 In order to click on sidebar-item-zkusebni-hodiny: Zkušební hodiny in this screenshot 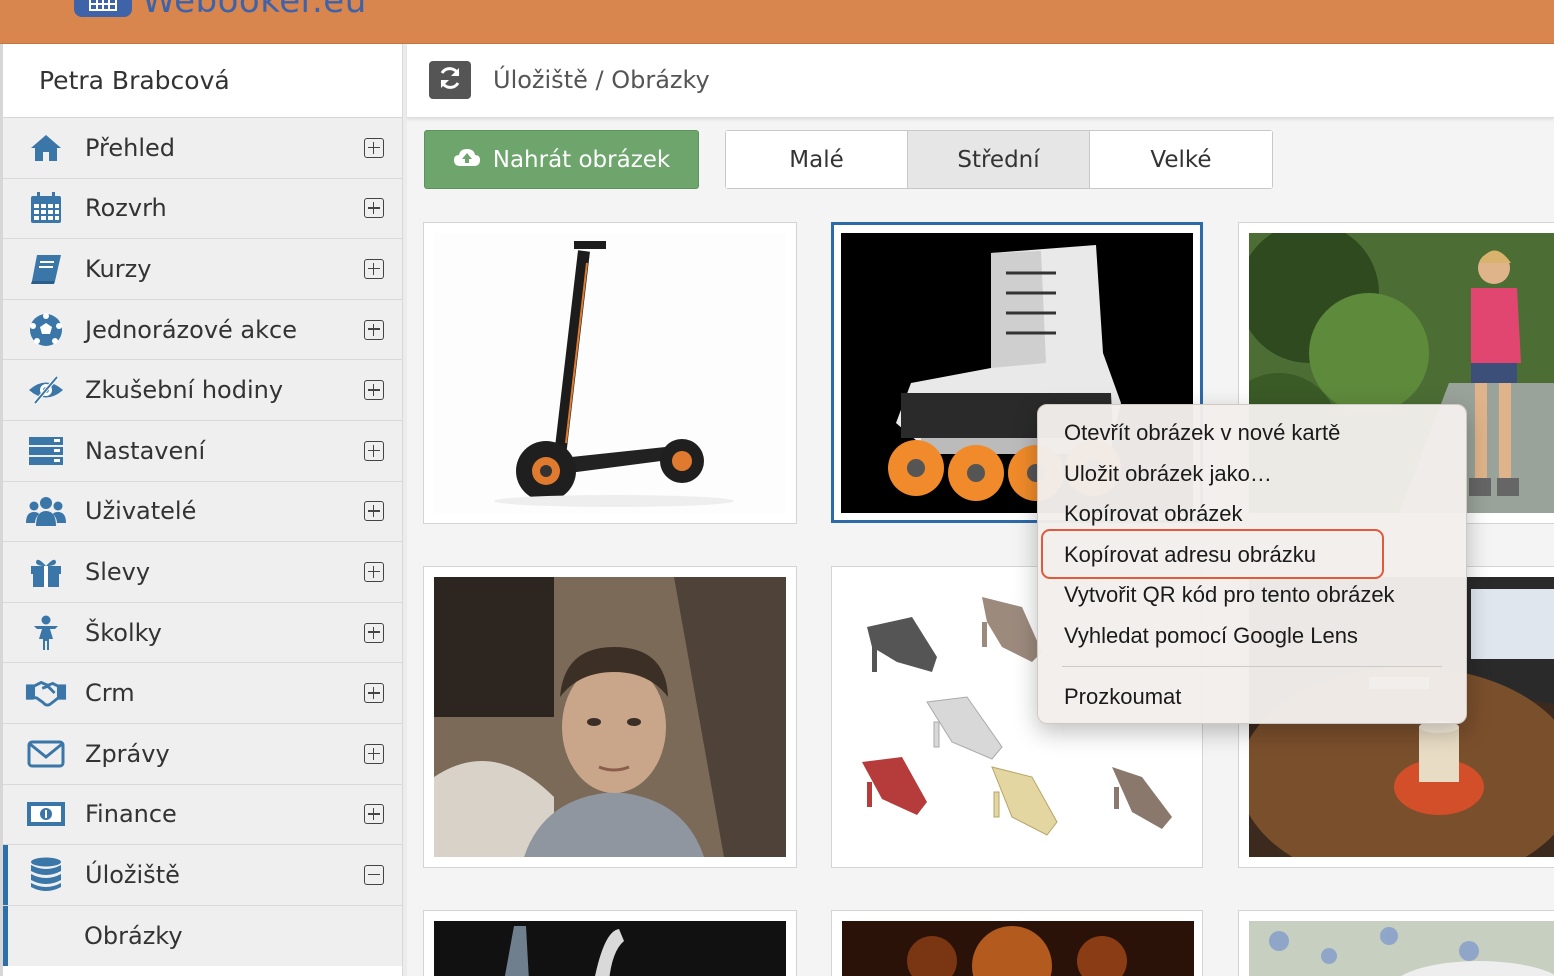, I will do `click(202, 390)`.